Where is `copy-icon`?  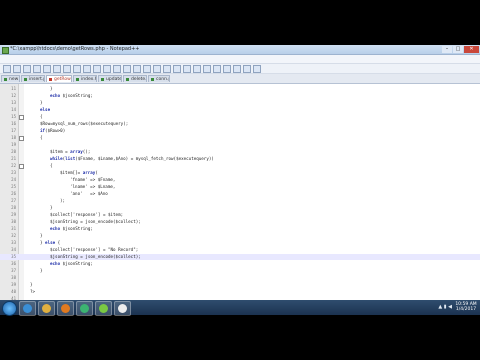 copy-icon is located at coordinates (87, 69).